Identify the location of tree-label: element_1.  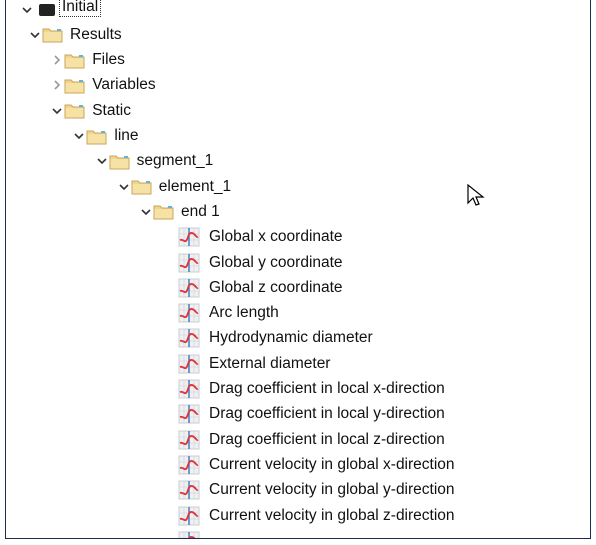
(195, 186).